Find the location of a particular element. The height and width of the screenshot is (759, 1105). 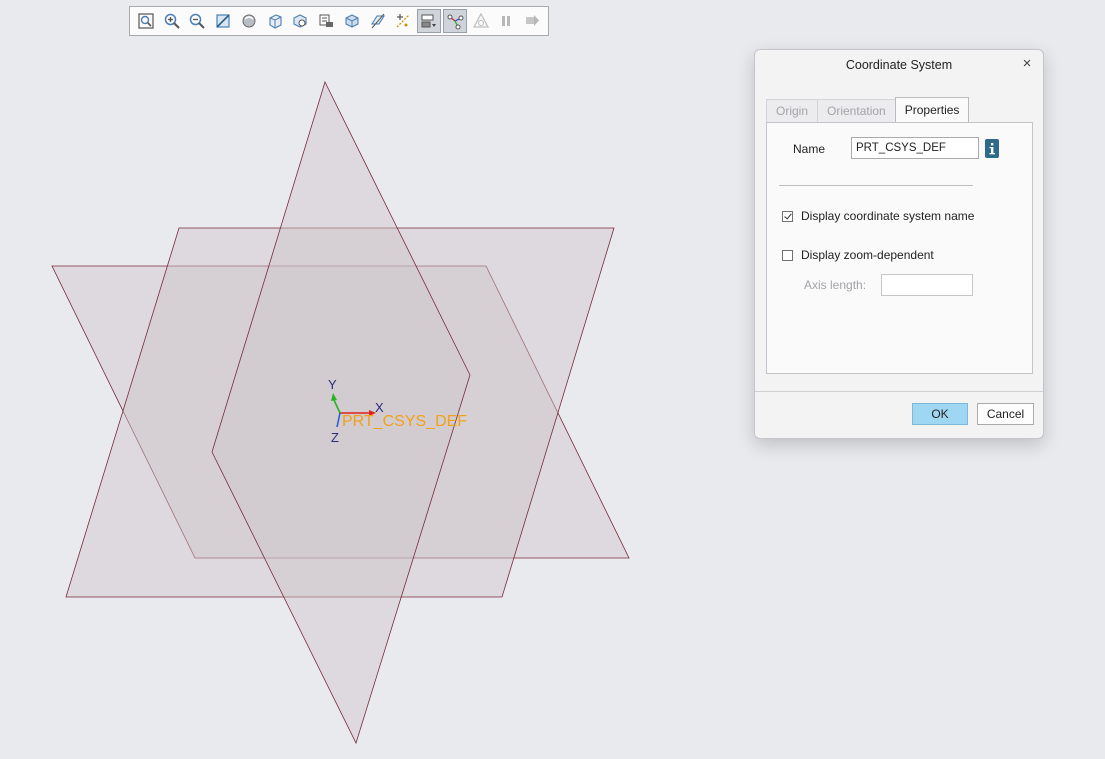

simulation-button is located at coordinates (481, 21).